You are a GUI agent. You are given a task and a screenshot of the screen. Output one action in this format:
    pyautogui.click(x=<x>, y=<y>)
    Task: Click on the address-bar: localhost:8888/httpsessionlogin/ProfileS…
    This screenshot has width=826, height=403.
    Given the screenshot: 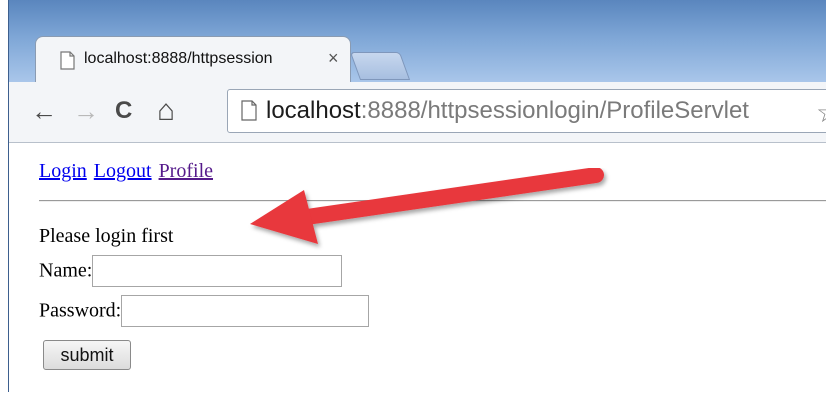 What is the action you would take?
    pyautogui.click(x=526, y=111)
    